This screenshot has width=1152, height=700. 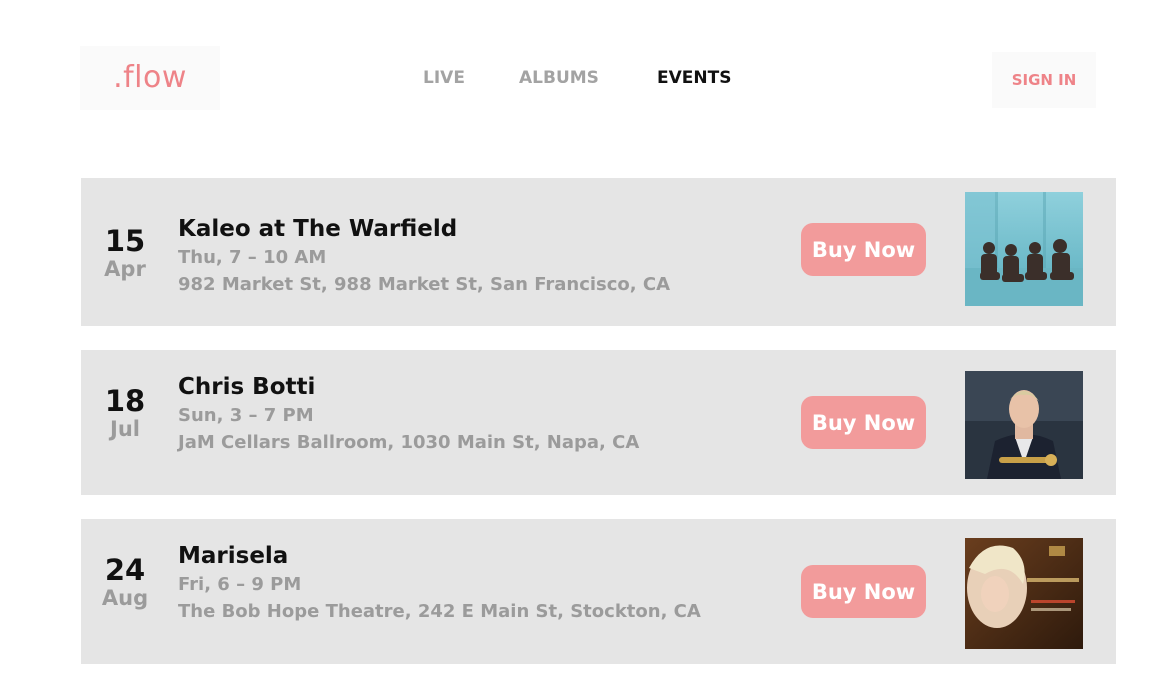 I want to click on event-month: Apr, so click(x=125, y=269).